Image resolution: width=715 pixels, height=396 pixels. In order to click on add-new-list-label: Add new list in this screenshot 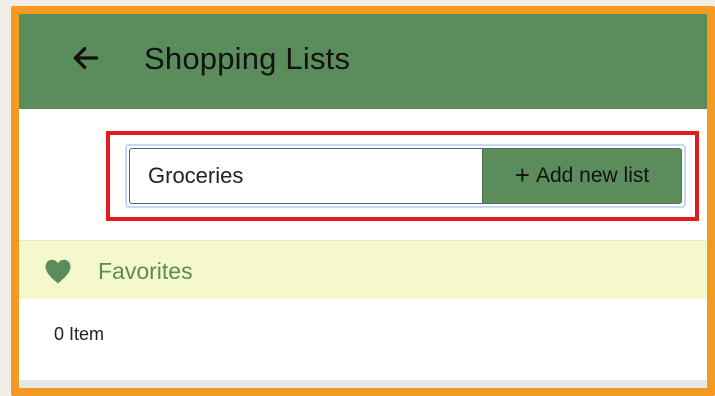, I will do `click(592, 175)`.